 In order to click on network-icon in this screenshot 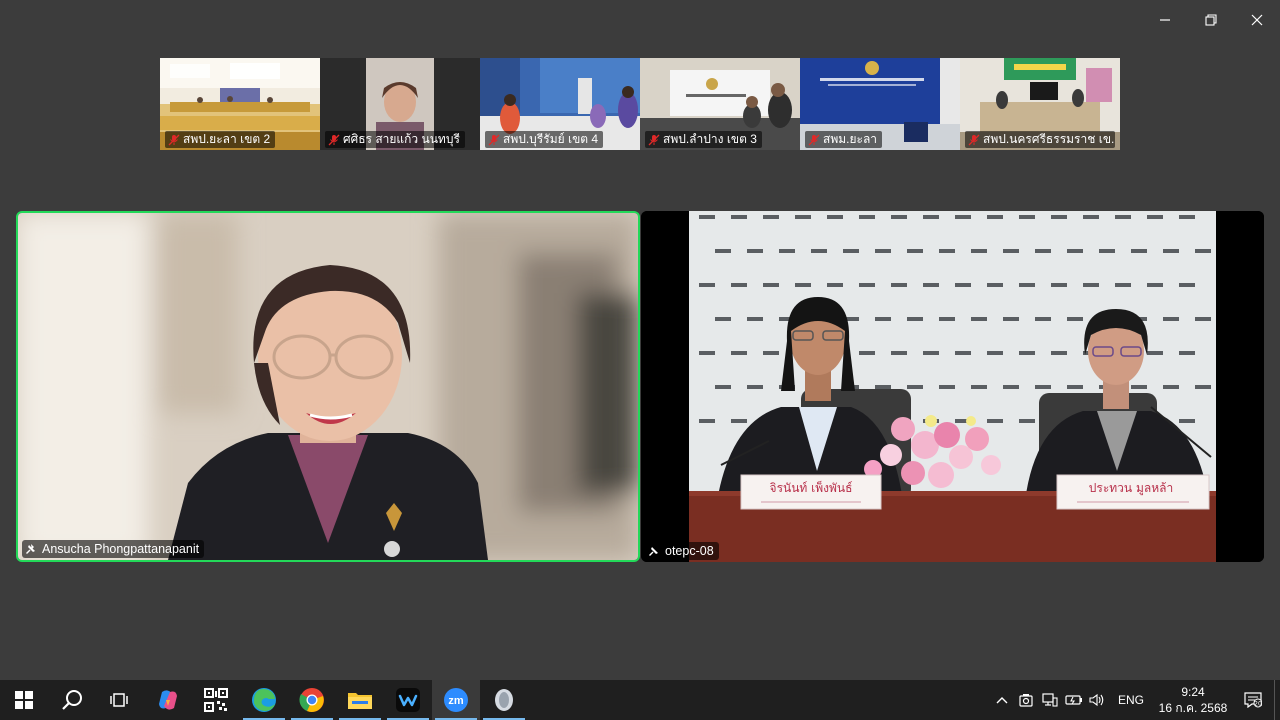, I will do `click(1050, 700)`.